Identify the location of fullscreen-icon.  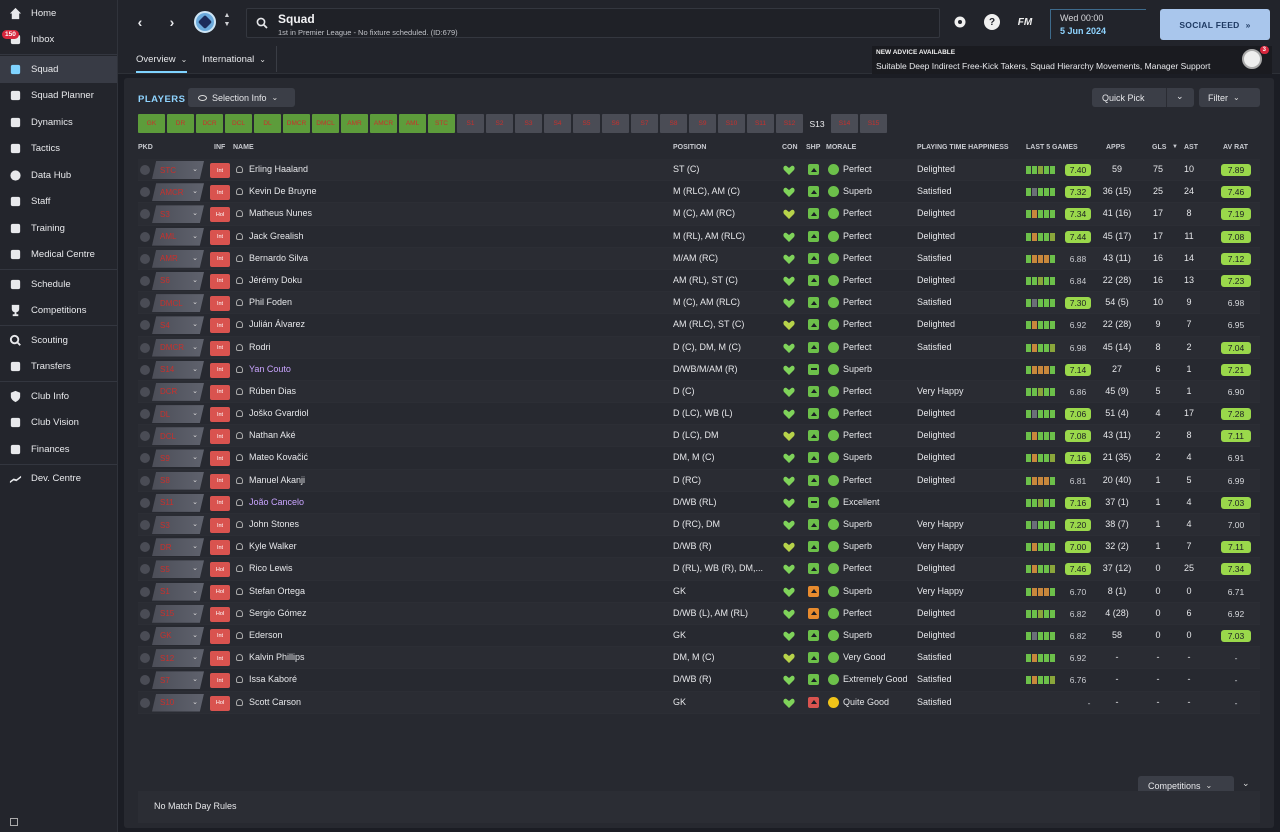
(14, 822).